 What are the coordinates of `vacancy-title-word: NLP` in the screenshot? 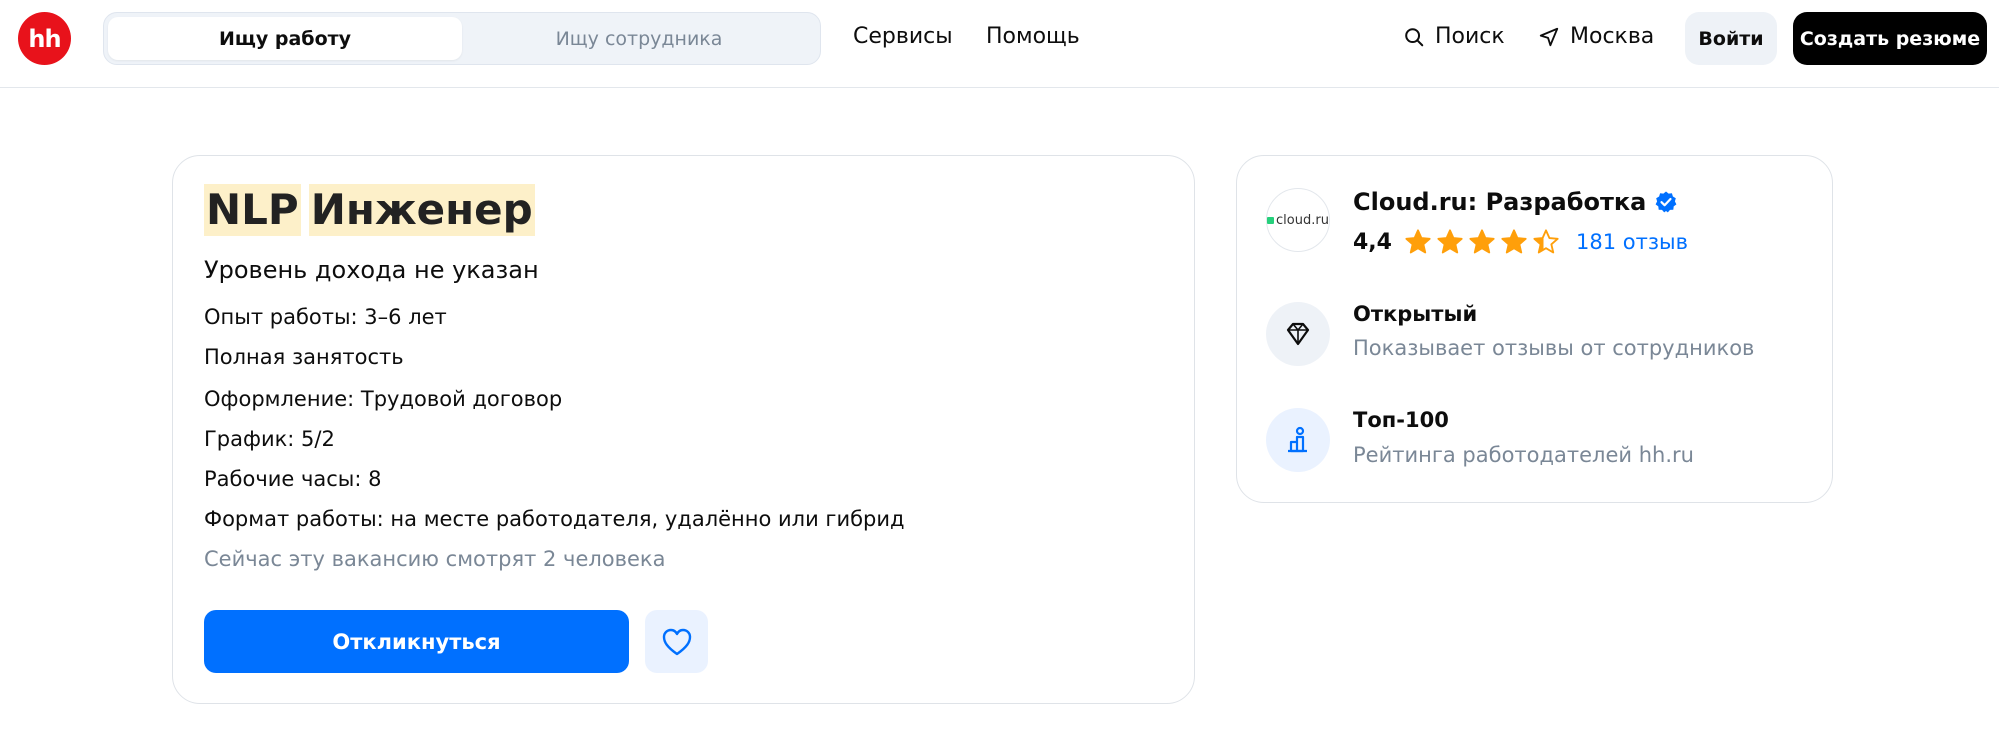 It's located at (252, 210).